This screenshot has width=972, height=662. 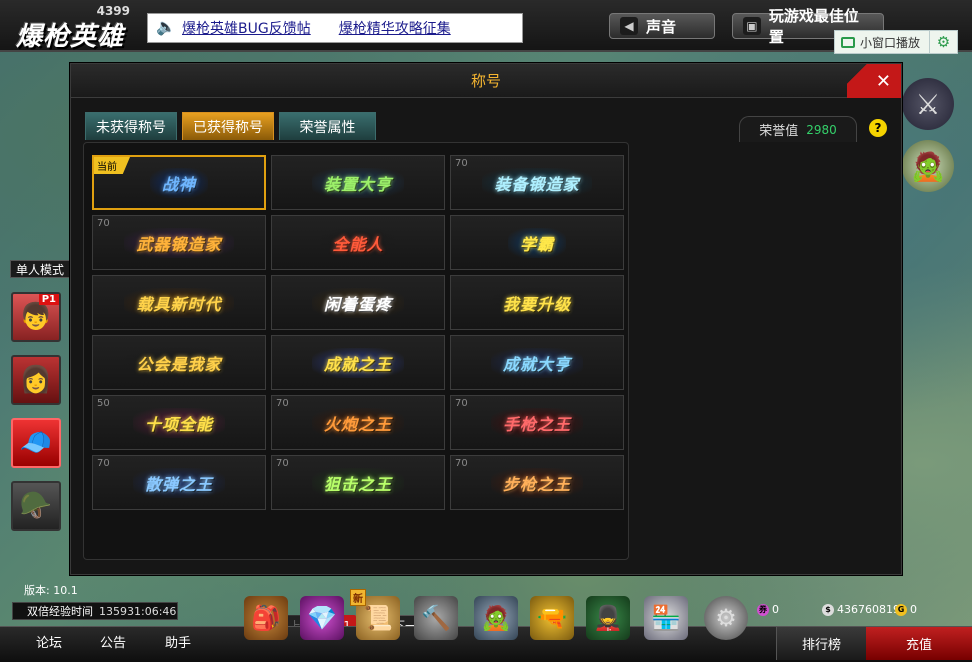 I want to click on token-value: 0, so click(x=775, y=609).